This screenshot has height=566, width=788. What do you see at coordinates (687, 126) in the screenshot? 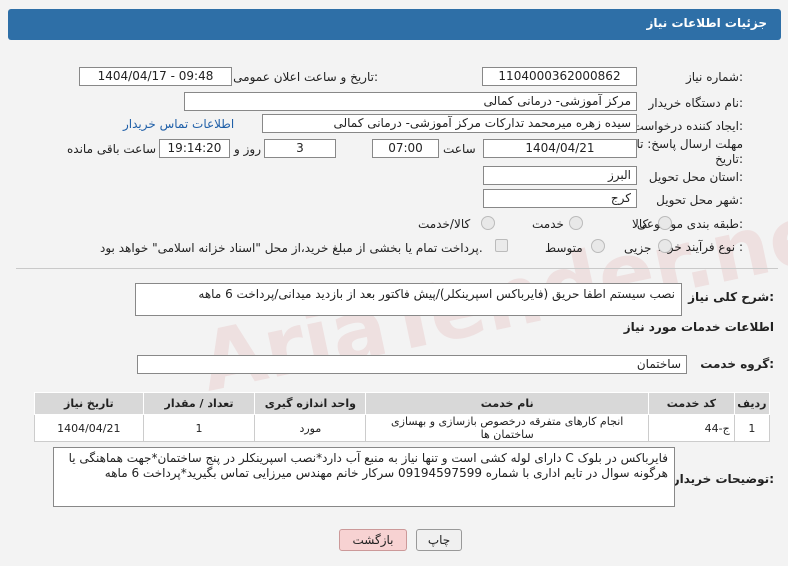
I see `creator-label: ایجاد کننده درخواست:` at bounding box center [687, 126].